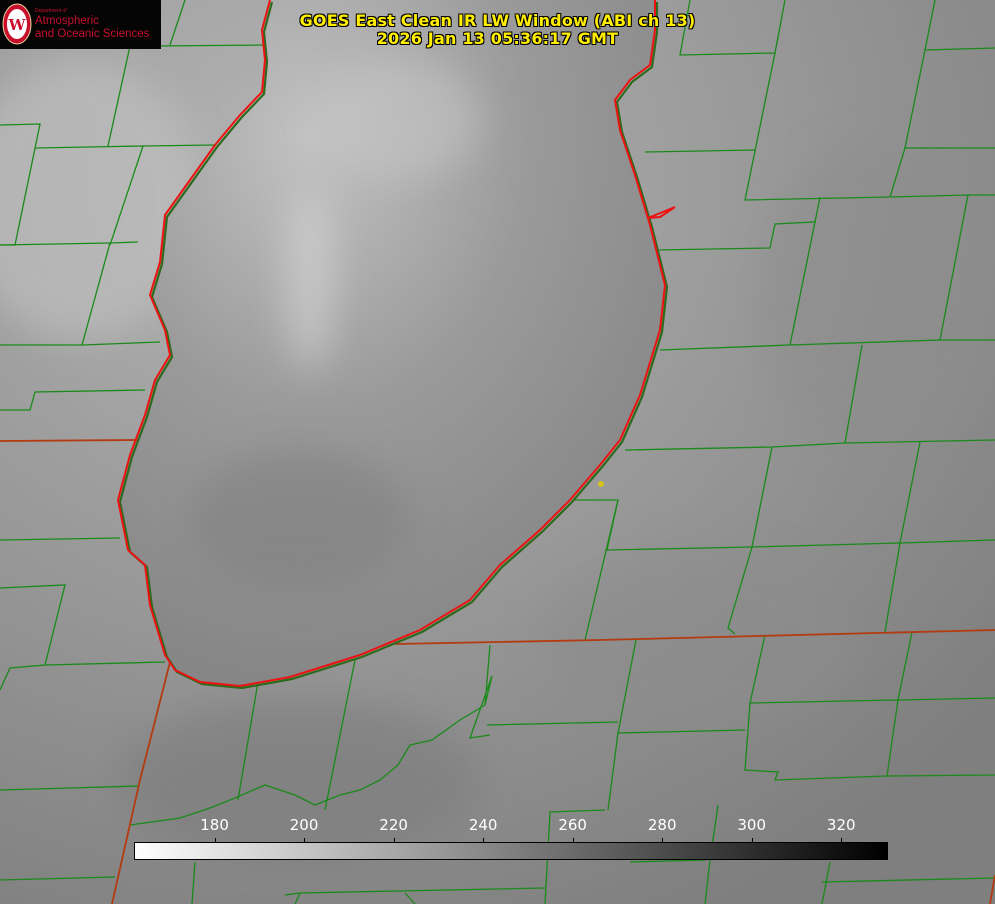 The height and width of the screenshot is (904, 995). I want to click on colorbar-tick-label: 300, so click(752, 825).